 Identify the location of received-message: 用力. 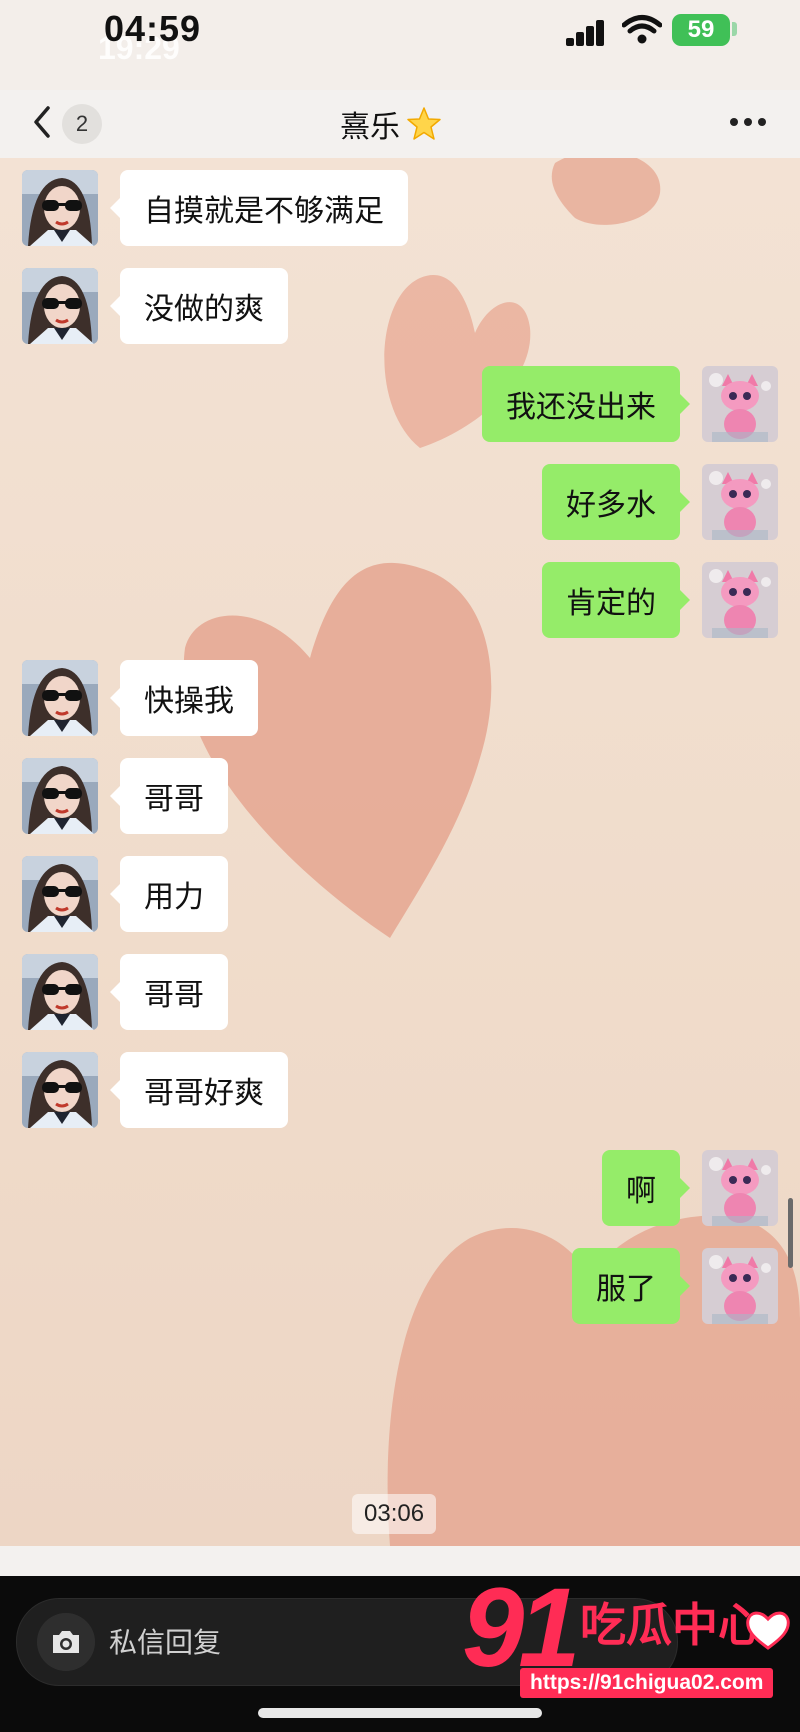
(125, 894).